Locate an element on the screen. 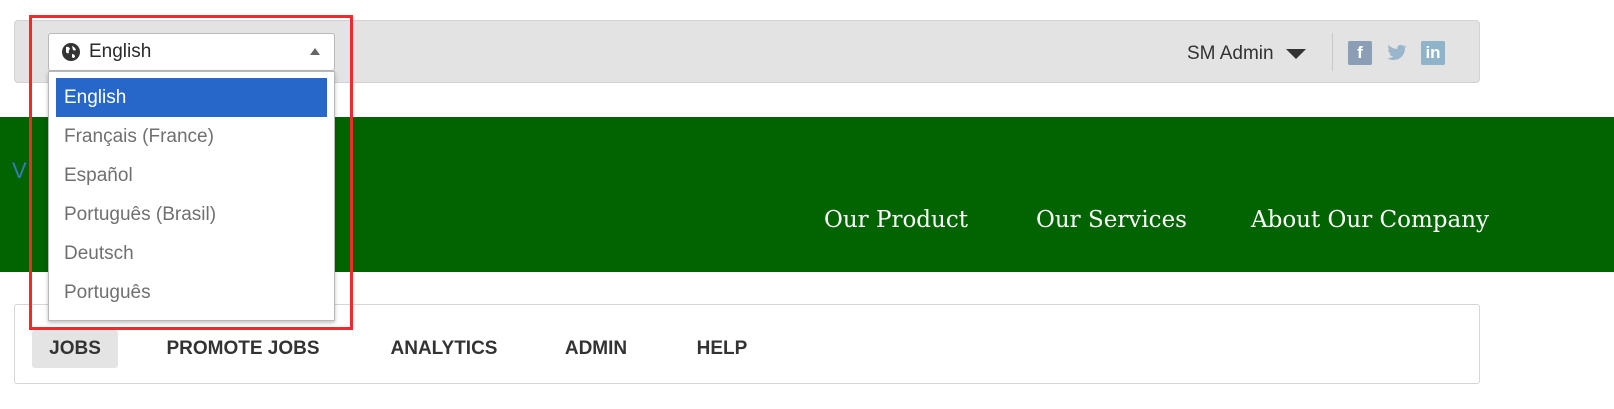  tab-promote-jobs: PROMOTE JOBS is located at coordinates (243, 349).